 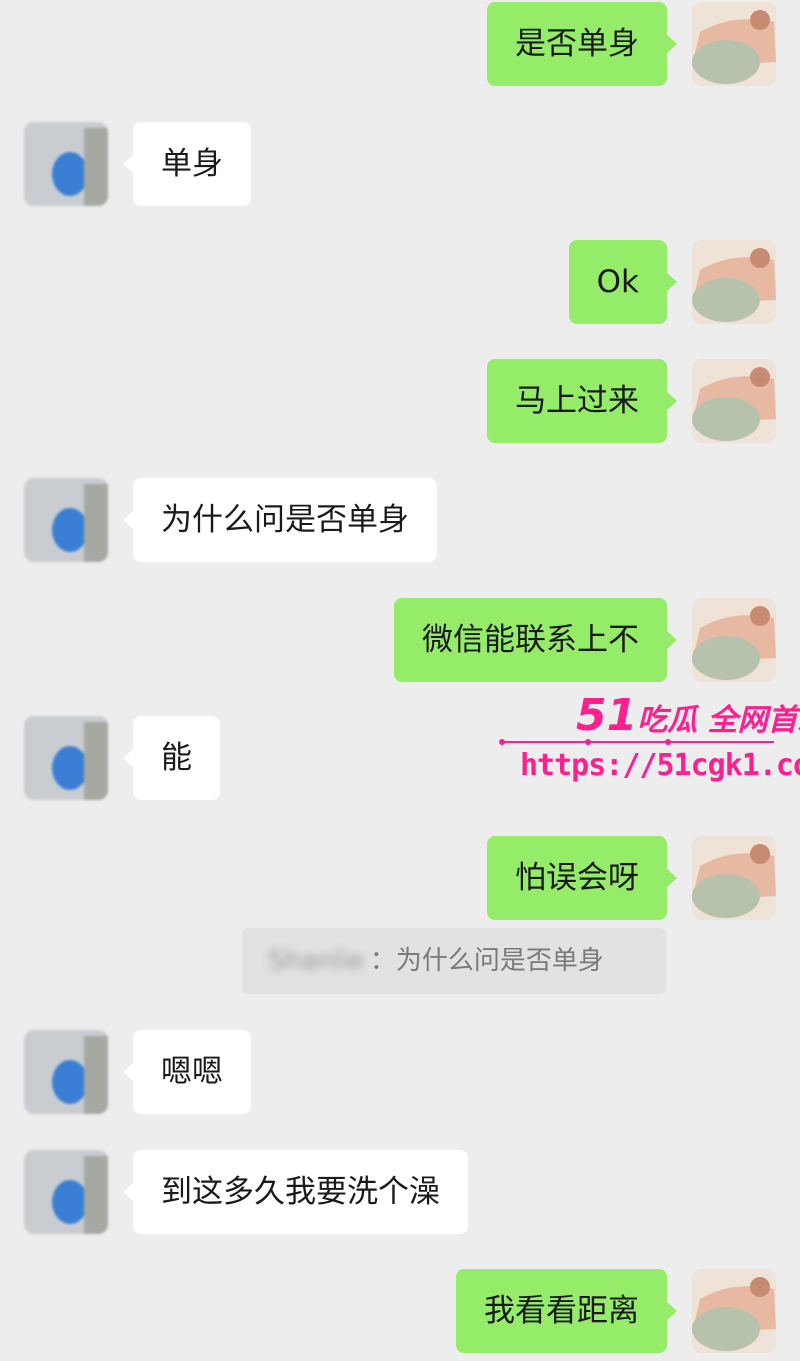 I want to click on message-bubble-received: 单身, so click(x=187, y=164).